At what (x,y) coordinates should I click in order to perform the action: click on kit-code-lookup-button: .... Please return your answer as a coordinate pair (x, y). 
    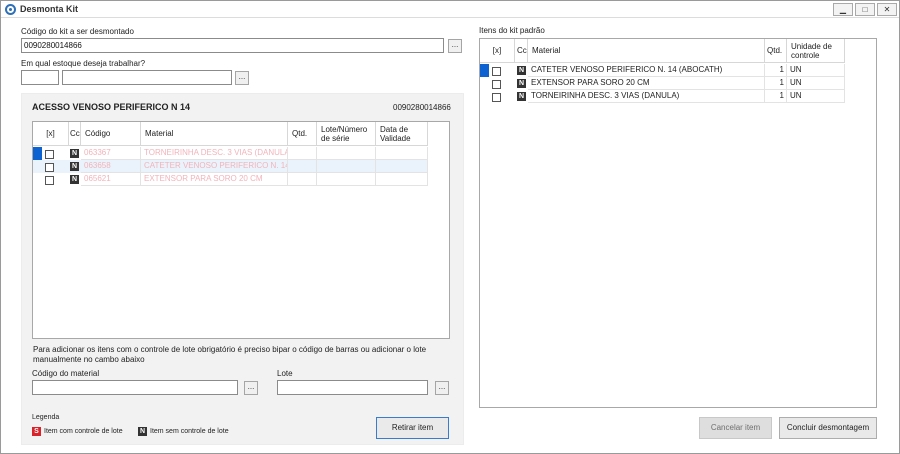
    Looking at the image, I should click on (455, 46).